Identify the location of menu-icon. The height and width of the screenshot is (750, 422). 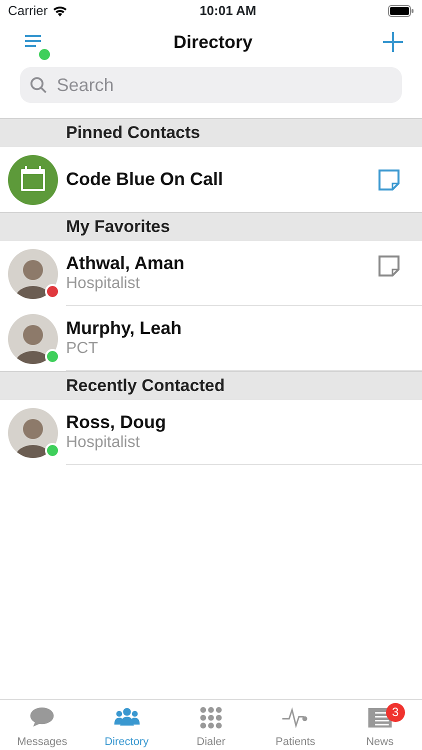
(34, 42).